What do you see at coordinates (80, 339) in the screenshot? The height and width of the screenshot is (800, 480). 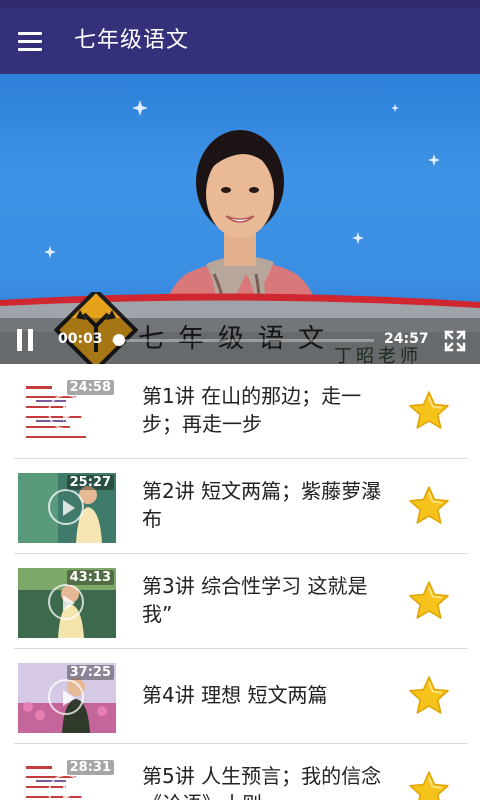 I see `current-time: 00:03` at bounding box center [80, 339].